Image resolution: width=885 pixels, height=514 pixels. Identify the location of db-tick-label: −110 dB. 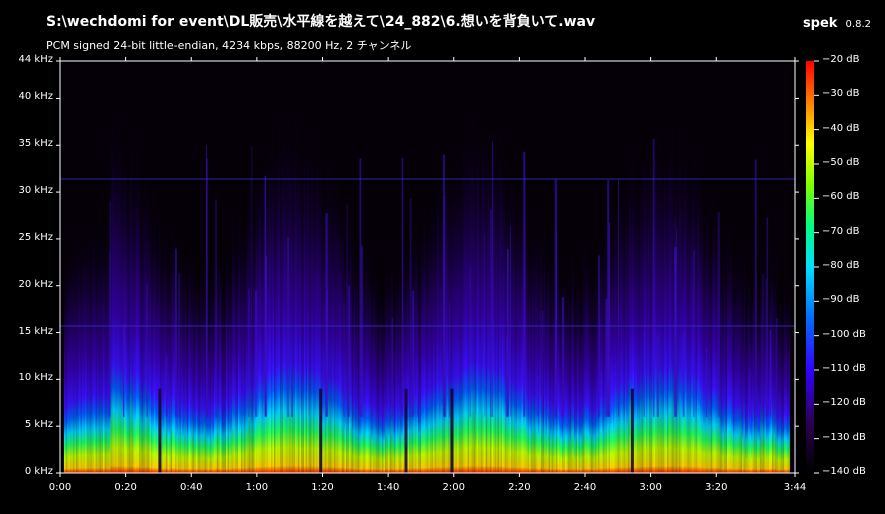
(844, 368).